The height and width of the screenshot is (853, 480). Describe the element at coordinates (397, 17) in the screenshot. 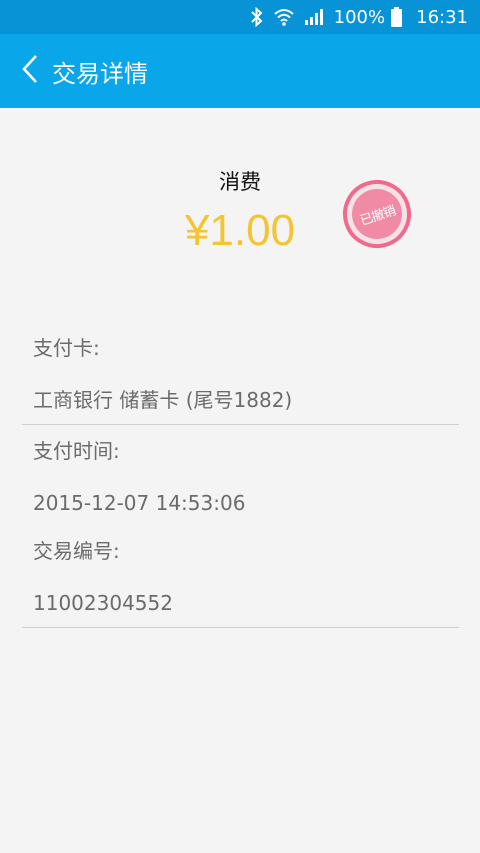

I see `battery-icon` at that location.